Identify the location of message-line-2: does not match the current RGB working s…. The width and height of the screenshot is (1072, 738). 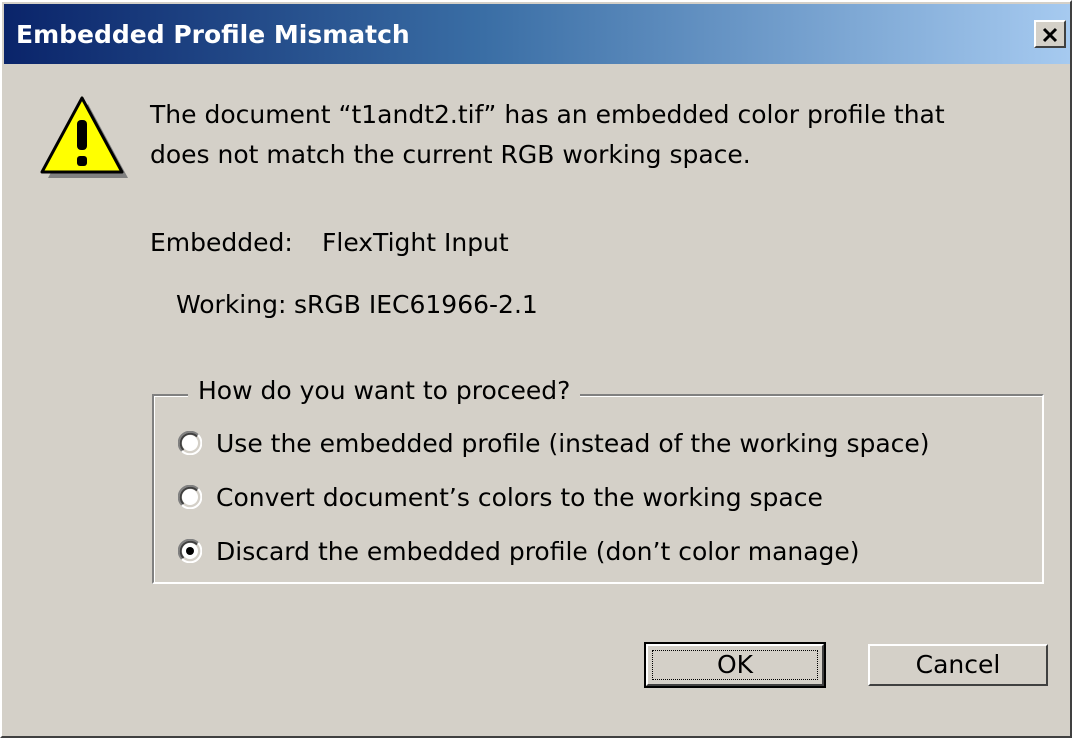
(450, 154).